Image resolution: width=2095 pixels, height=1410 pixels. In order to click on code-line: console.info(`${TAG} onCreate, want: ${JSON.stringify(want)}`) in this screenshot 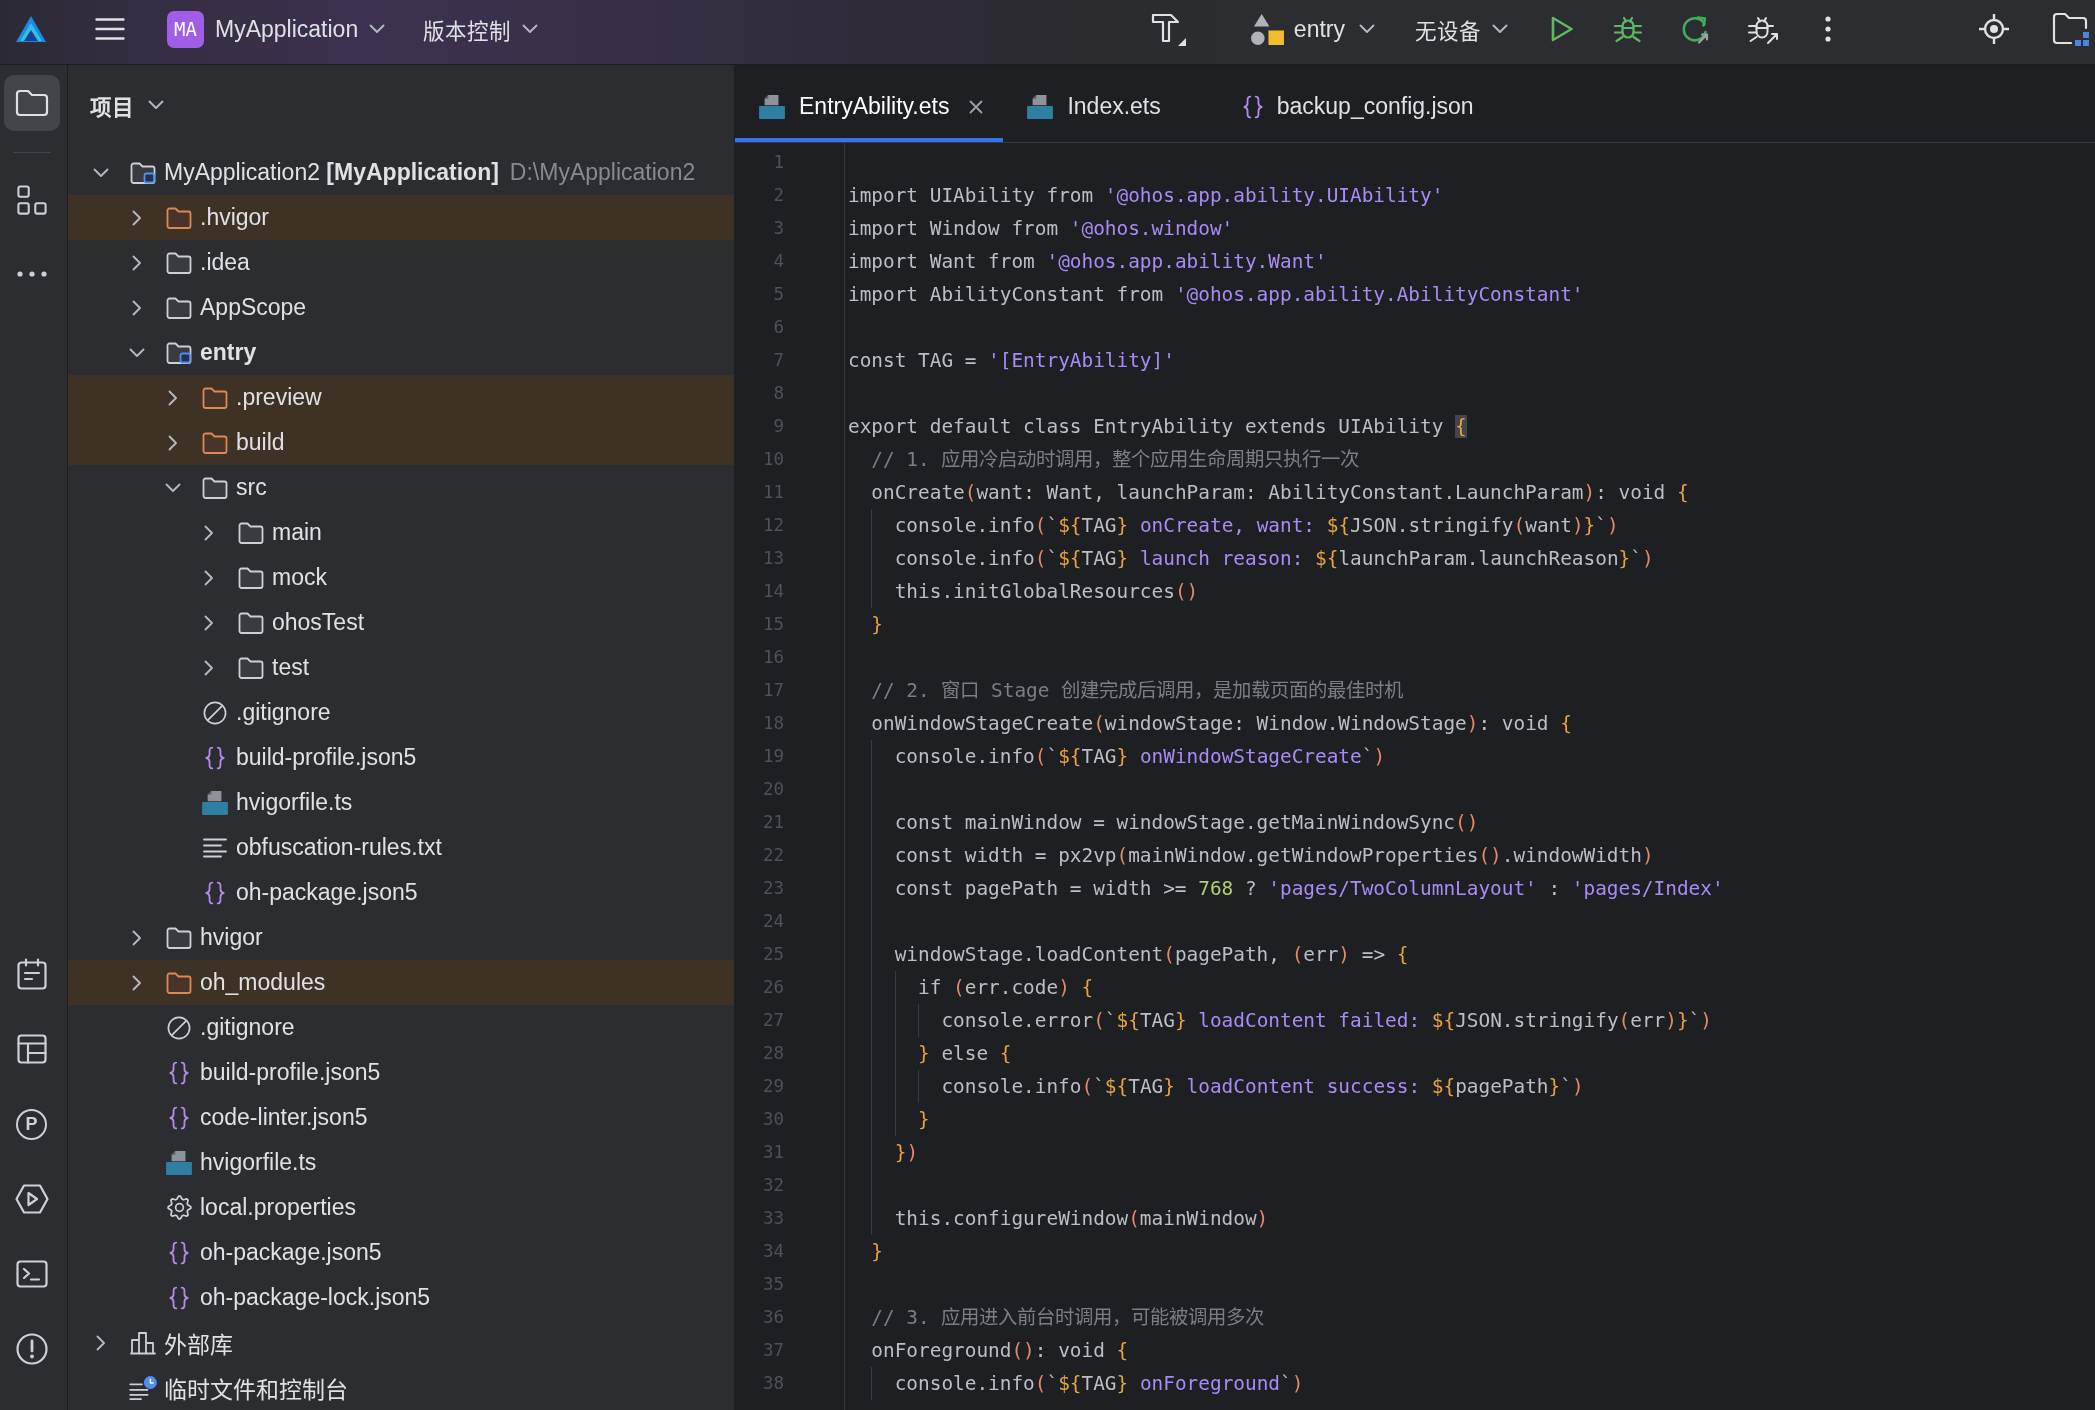, I will do `click(1256, 525)`.